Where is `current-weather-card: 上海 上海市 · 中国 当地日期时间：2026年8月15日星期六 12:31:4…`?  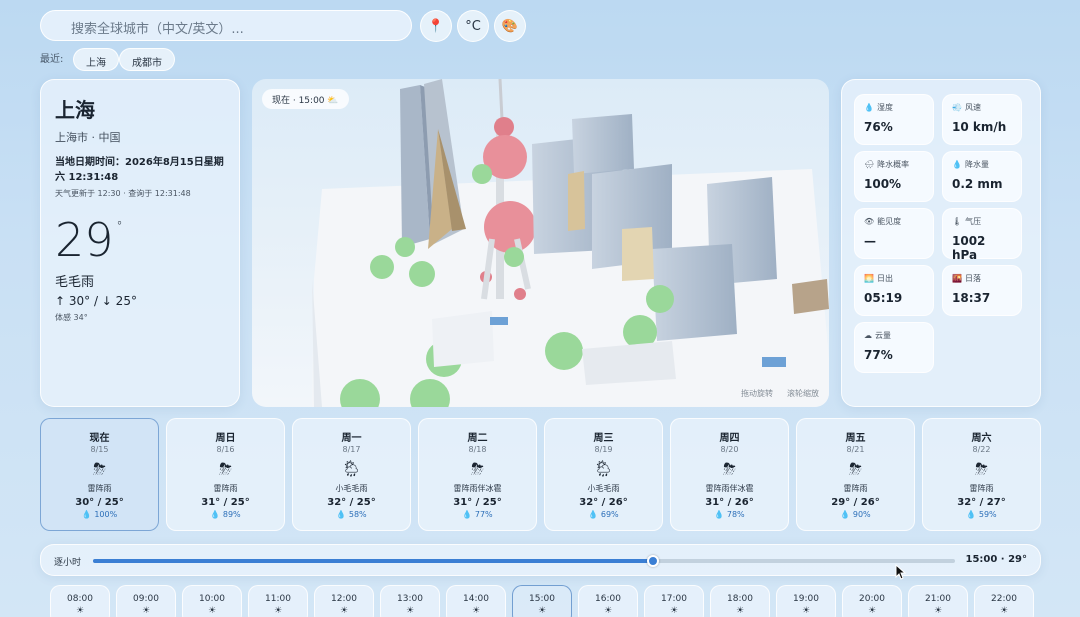 current-weather-card: 上海 上海市 · 中国 当地日期时间：2026年8月15日星期六 12:31:4… is located at coordinates (140, 243).